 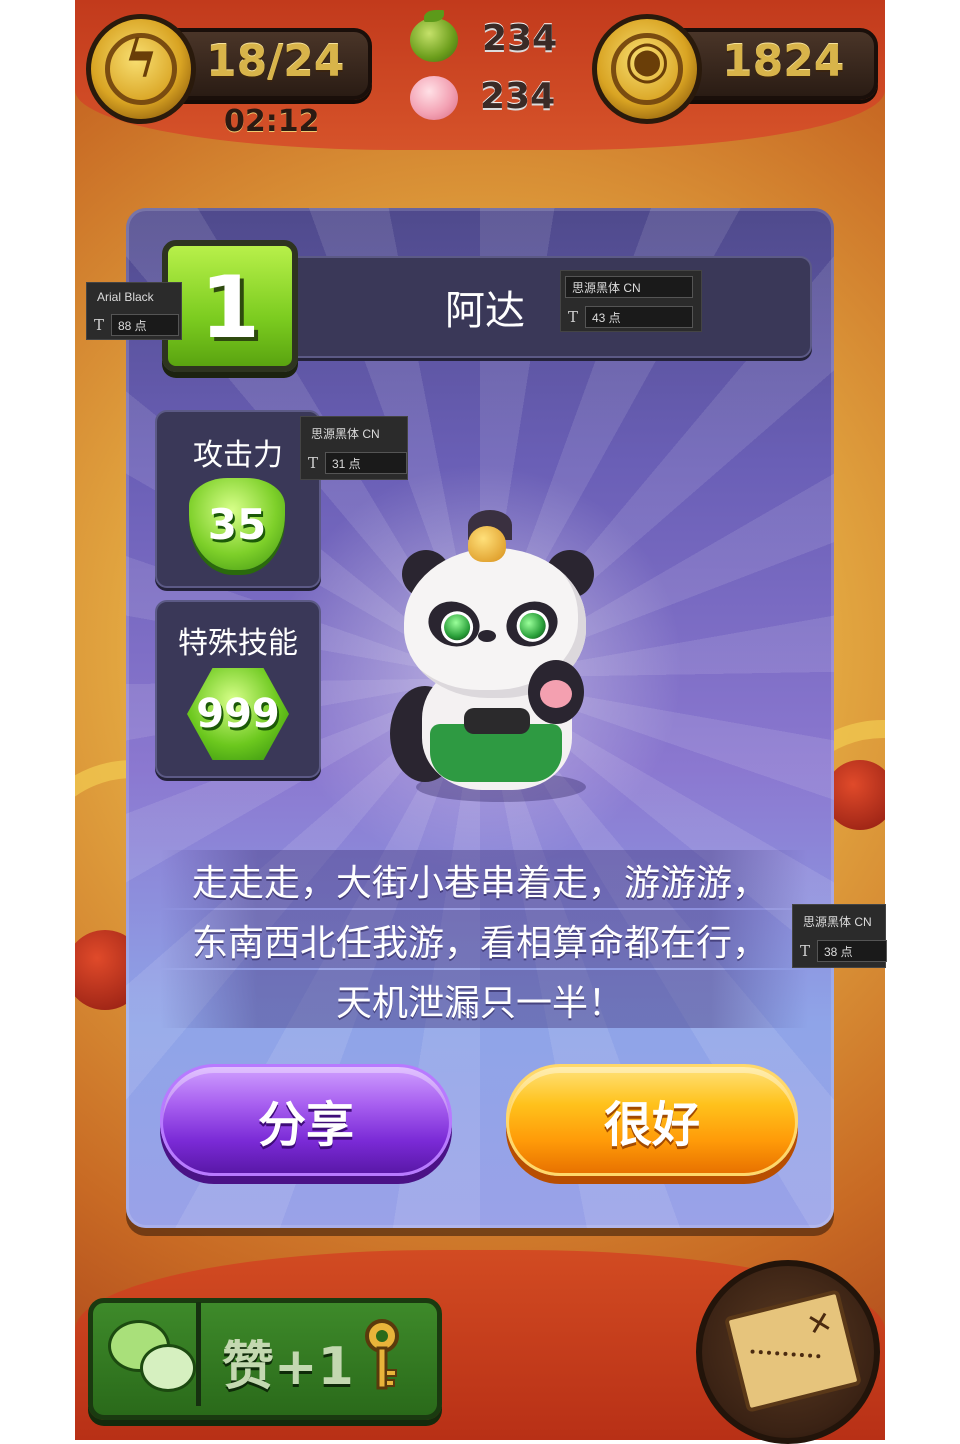 I want to click on quote-line: 天机泄漏只一半！, so click(x=479, y=1003).